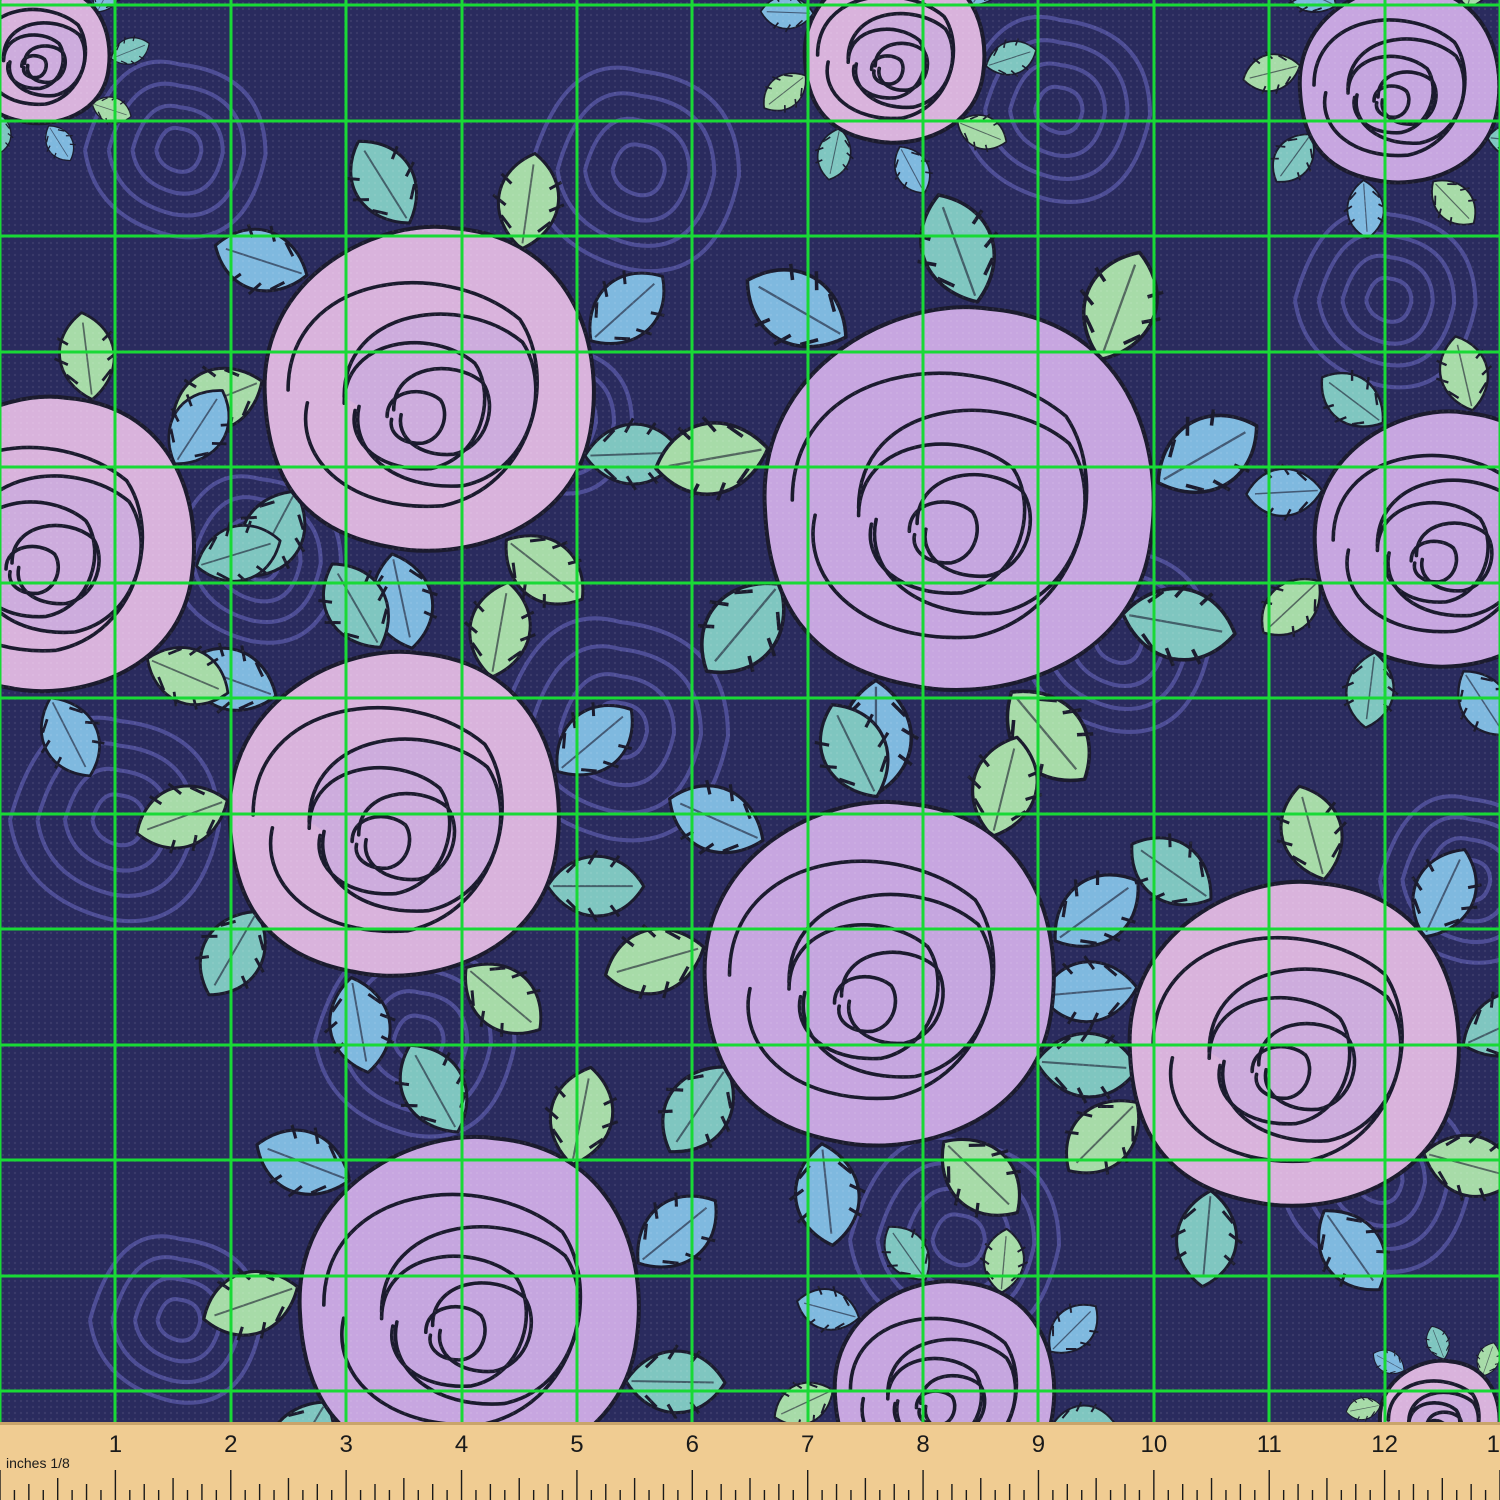 This screenshot has height=1500, width=1500. What do you see at coordinates (230, 1444) in the screenshot?
I see `ruler-label: 2` at bounding box center [230, 1444].